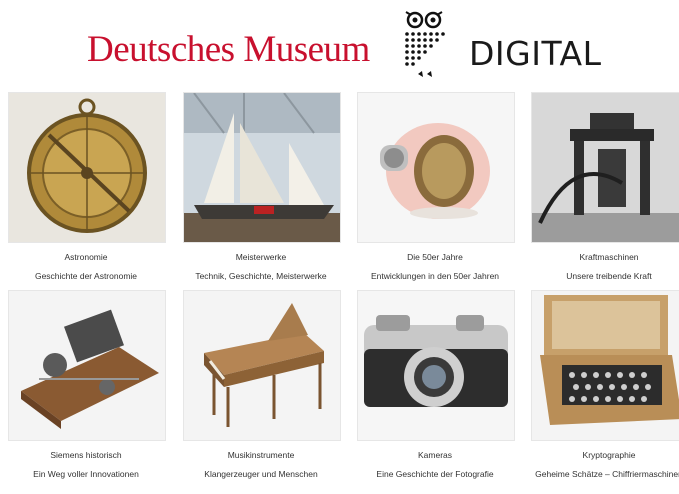 This screenshot has height=494, width=679. What do you see at coordinates (436, 365) in the screenshot?
I see `tile-image-camera` at bounding box center [436, 365].